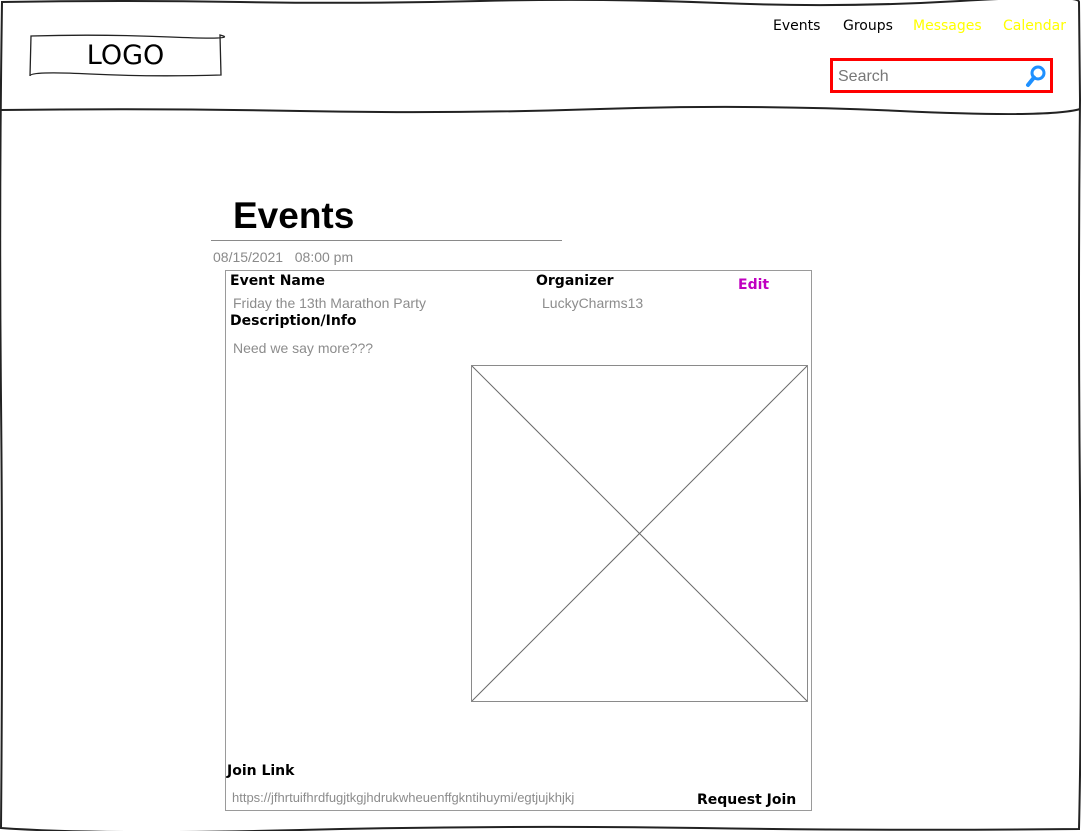  I want to click on event-datetime: 08/15/2021 08:00 pm, so click(283, 257).